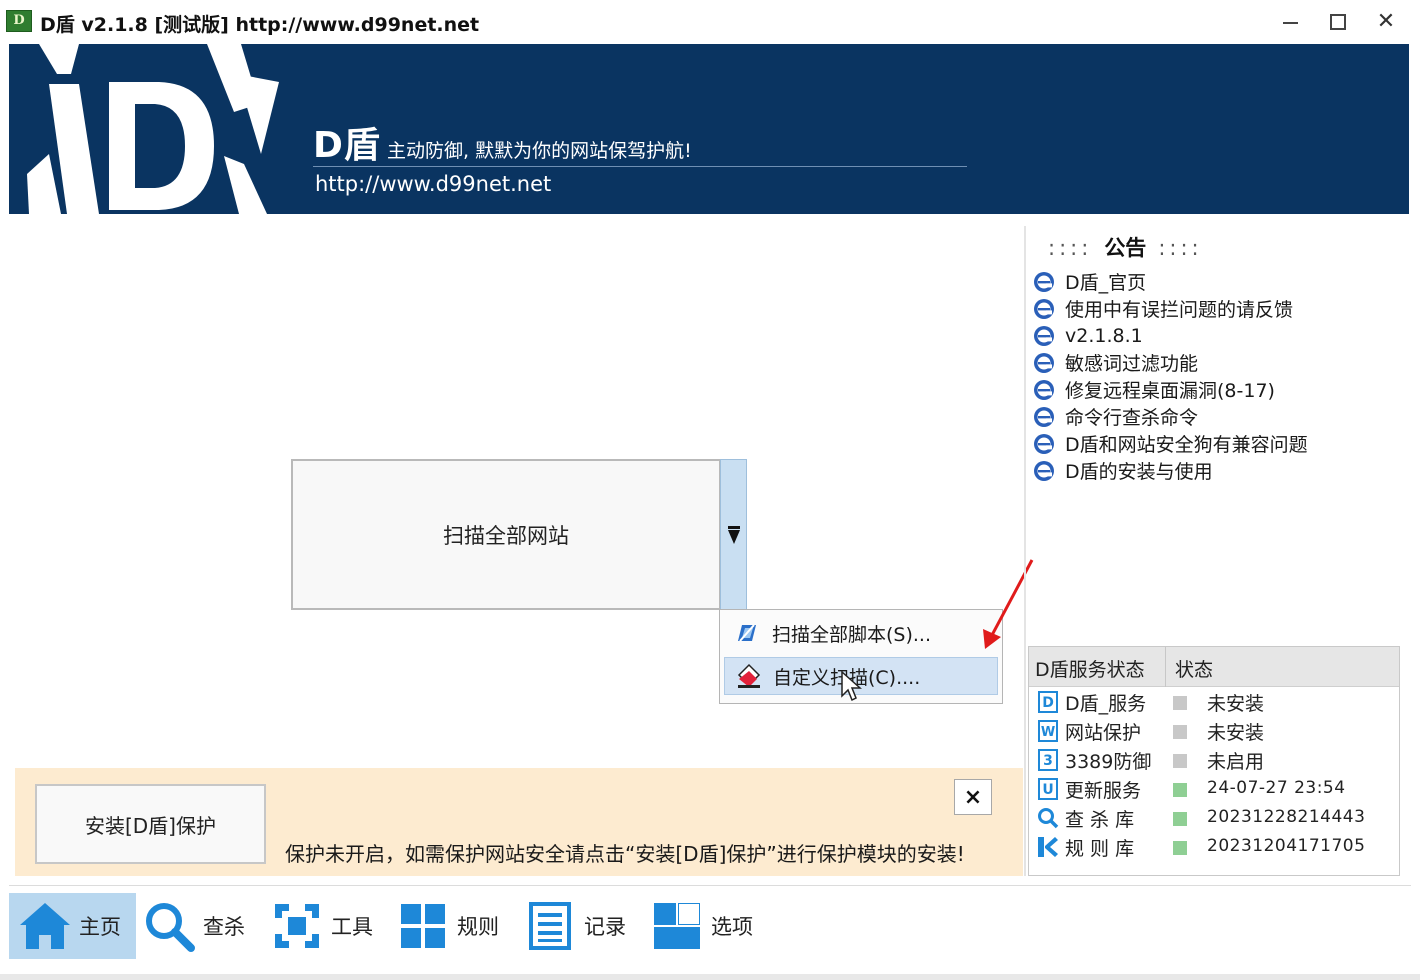 The height and width of the screenshot is (980, 1420). I want to click on notice-item: 修复远程桌面漏洞(8-17), so click(1170, 389).